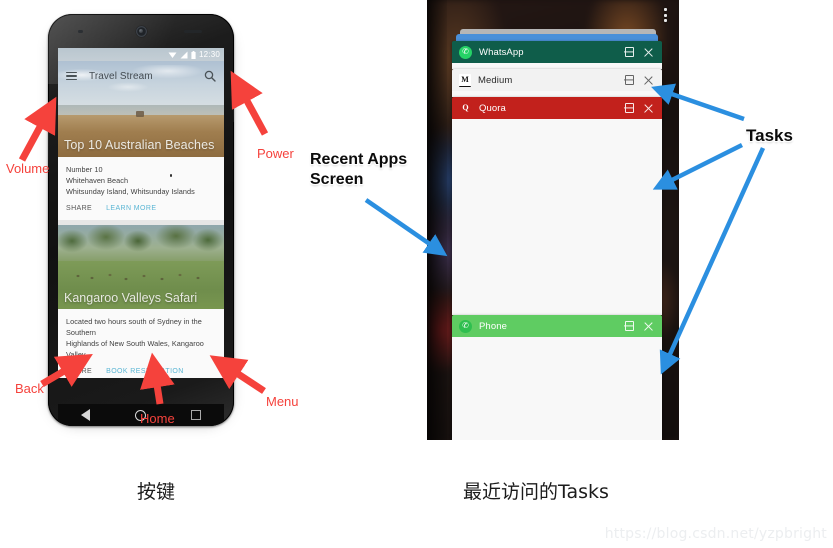 The width and height of the screenshot is (833, 548). Describe the element at coordinates (79, 371) in the screenshot. I see `share-button-2: SHARE` at that location.